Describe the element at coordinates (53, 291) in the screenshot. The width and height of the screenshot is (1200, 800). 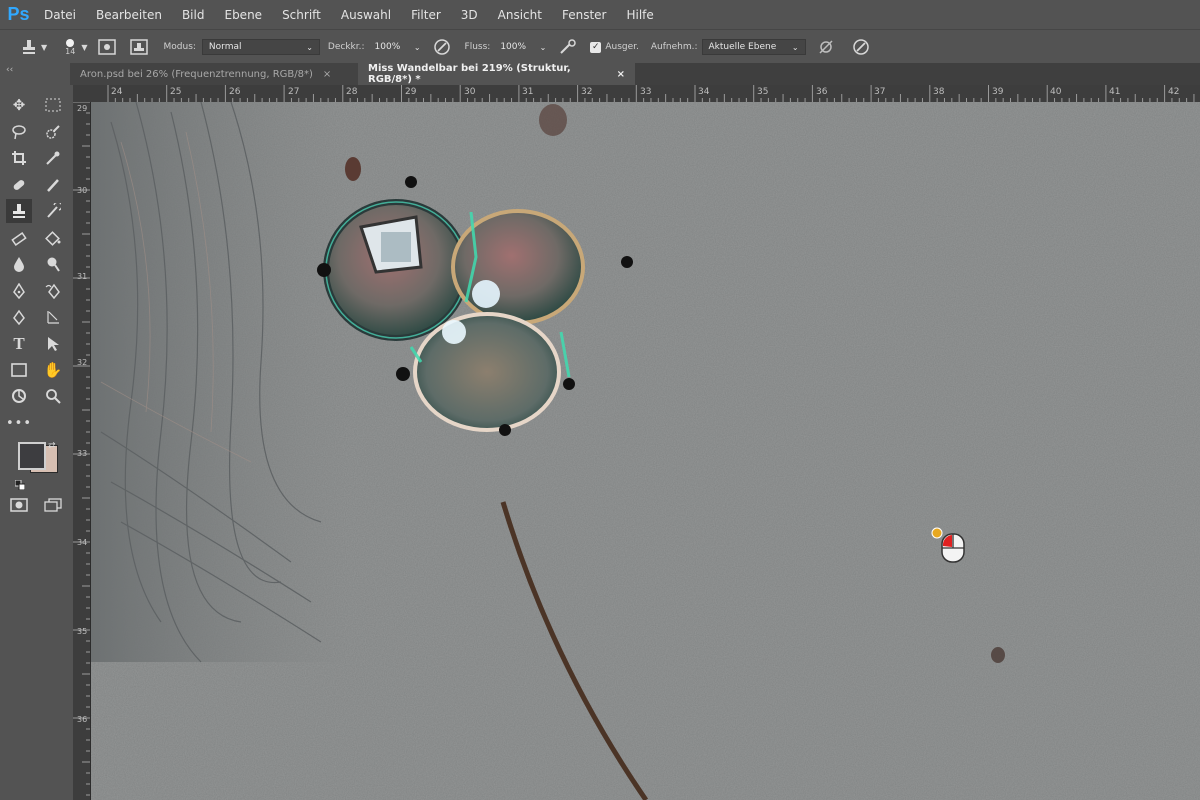
I see `freeform-pen-tool-icon` at that location.